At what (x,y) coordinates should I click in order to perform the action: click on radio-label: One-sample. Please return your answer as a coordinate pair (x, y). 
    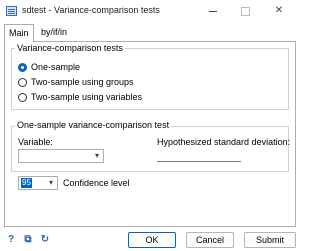
    Looking at the image, I should click on (56, 67).